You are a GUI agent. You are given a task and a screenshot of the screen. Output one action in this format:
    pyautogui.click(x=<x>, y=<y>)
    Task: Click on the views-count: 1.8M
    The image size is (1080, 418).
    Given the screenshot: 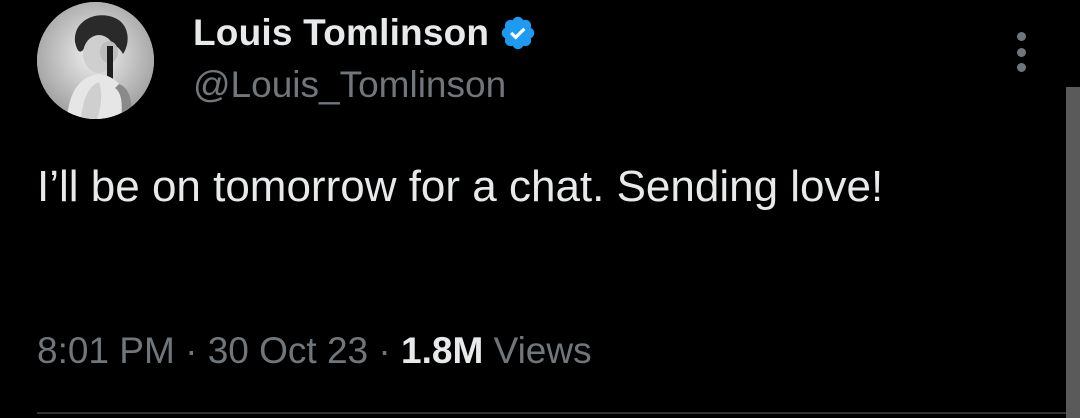 What is the action you would take?
    pyautogui.click(x=442, y=350)
    